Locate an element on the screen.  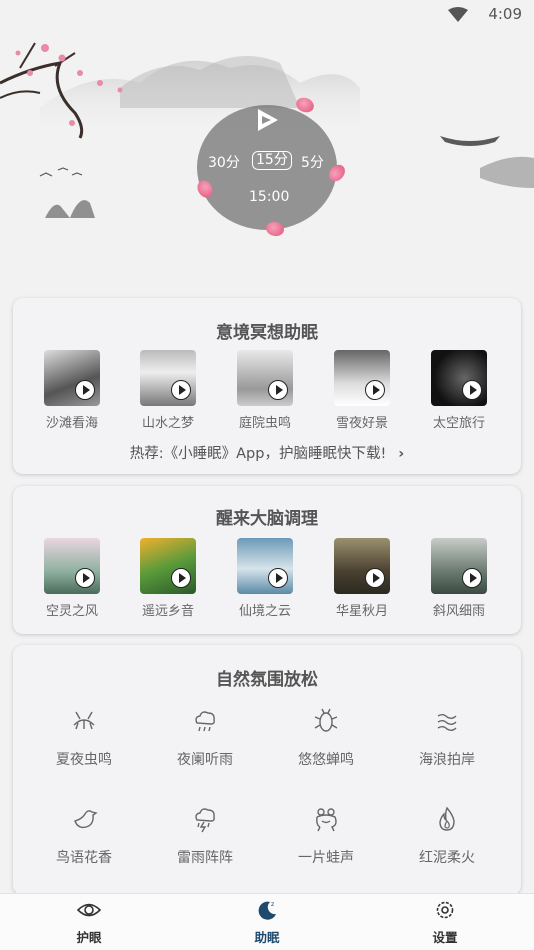
track-drizzle: 斜风细雨 is located at coordinates (459, 578).